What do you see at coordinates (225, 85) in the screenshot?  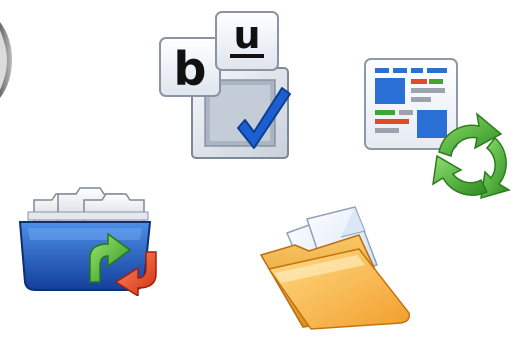 I see `text-formatting-checkbox-icon: b u` at bounding box center [225, 85].